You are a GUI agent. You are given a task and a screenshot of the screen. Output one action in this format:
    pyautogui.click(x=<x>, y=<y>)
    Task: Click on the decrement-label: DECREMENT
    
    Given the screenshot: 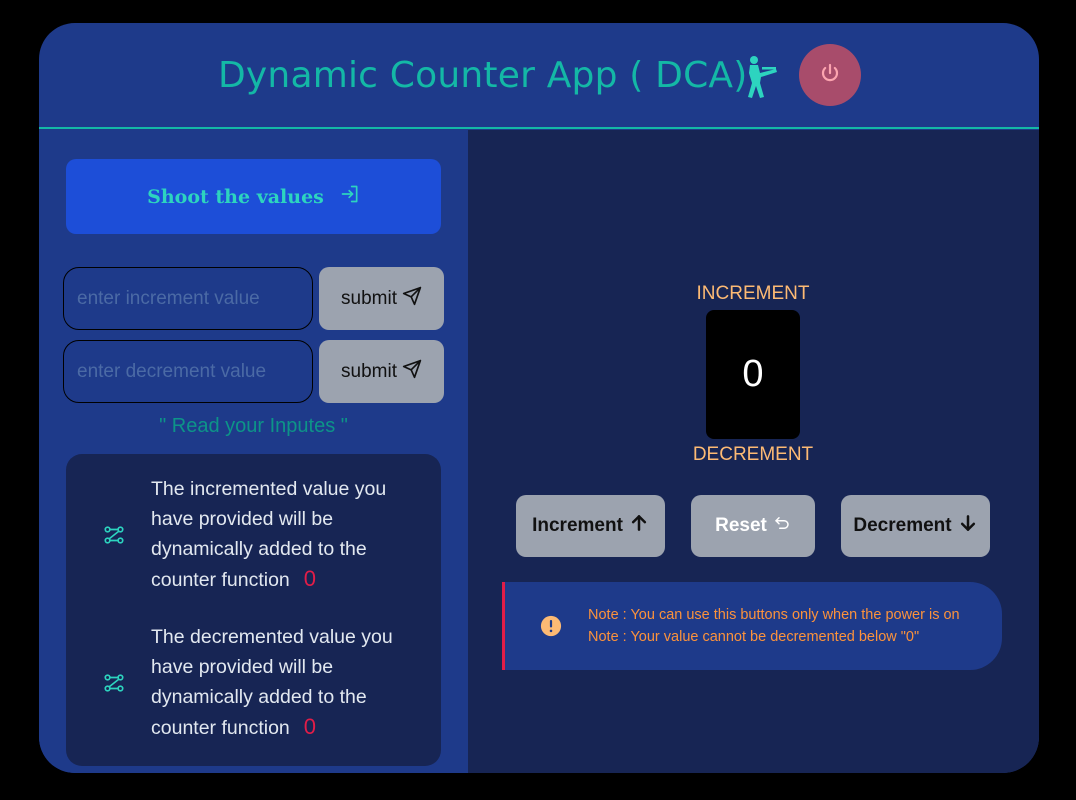 What is the action you would take?
    pyautogui.click(x=753, y=454)
    